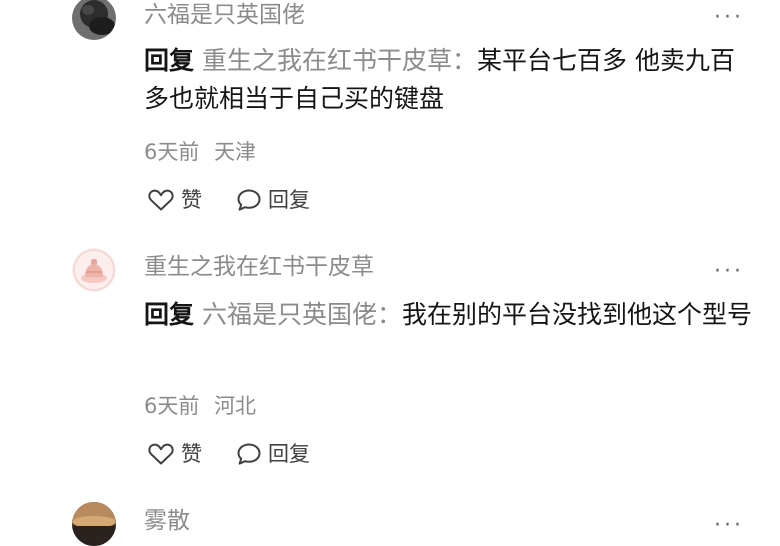 The width and height of the screenshot is (780, 546). I want to click on comment-text: 我在别的平台没找到他这个型号, so click(577, 314).